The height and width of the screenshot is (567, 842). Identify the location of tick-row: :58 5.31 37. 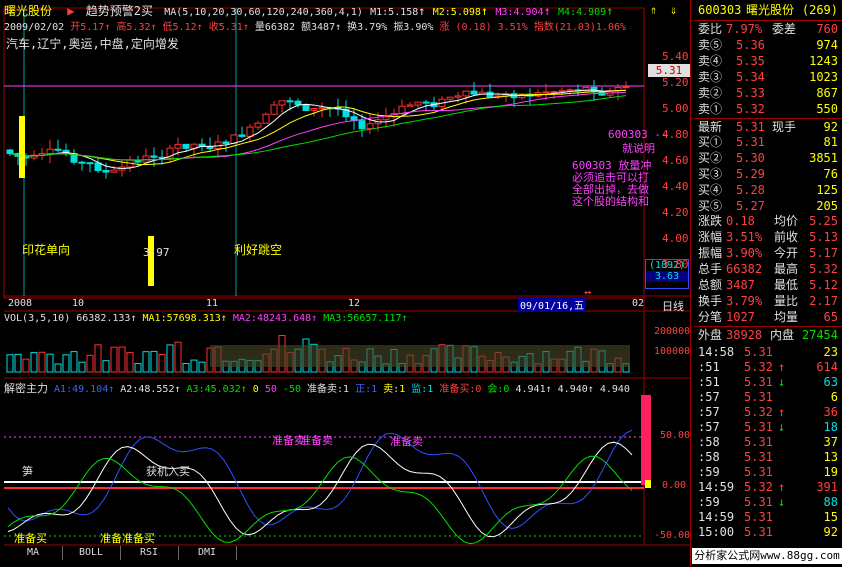
(768, 442).